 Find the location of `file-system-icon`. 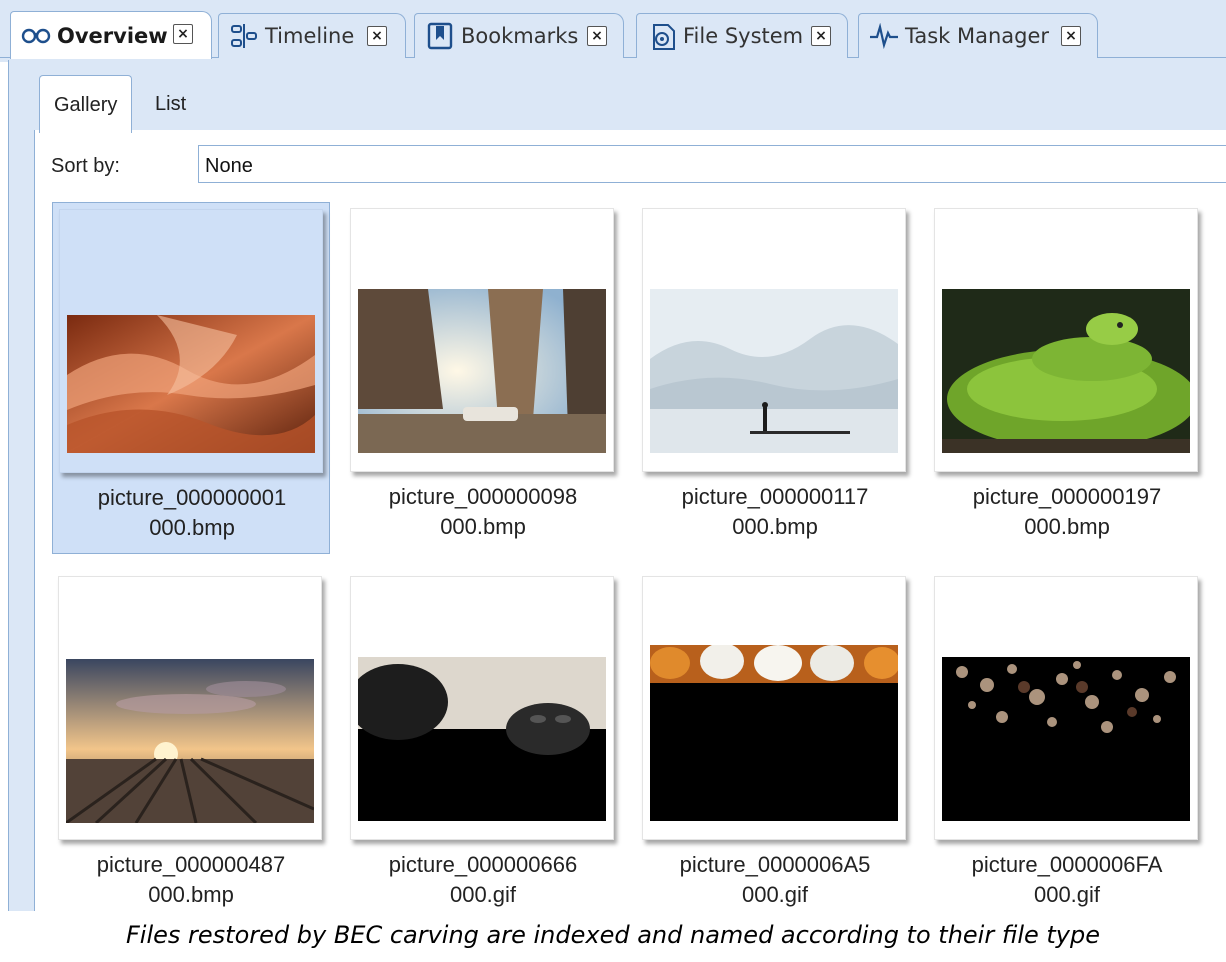

file-system-icon is located at coordinates (662, 36).